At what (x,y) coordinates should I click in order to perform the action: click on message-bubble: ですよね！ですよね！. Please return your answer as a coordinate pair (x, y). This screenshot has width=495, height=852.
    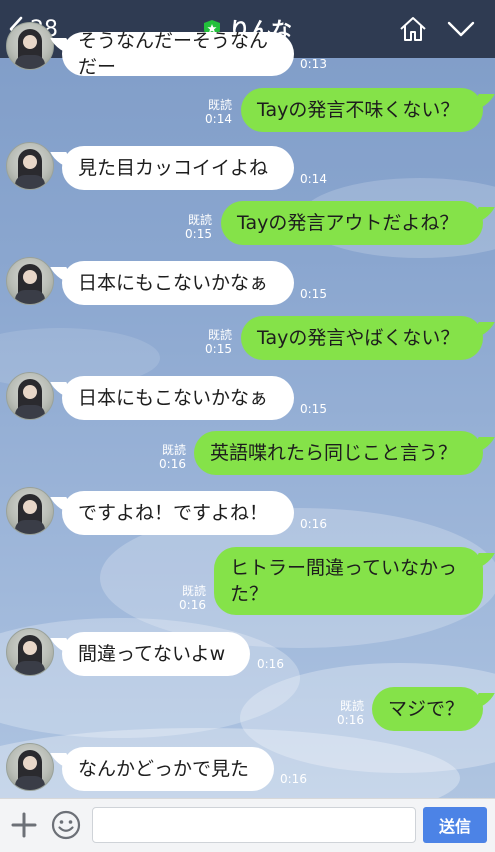
    Looking at the image, I should click on (178, 513).